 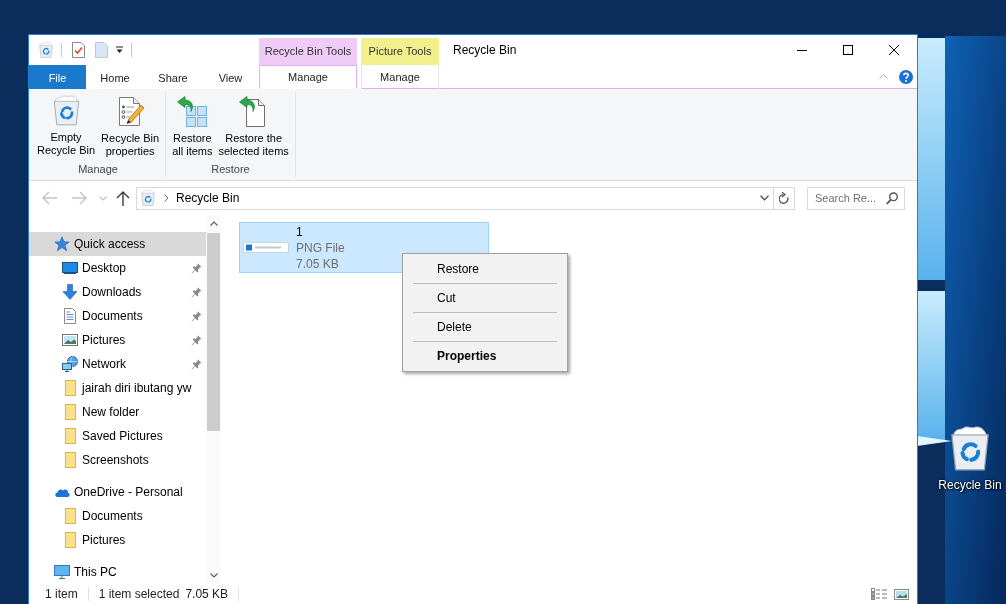 What do you see at coordinates (139, 594) in the screenshot?
I see `status-text: 1 item selected` at bounding box center [139, 594].